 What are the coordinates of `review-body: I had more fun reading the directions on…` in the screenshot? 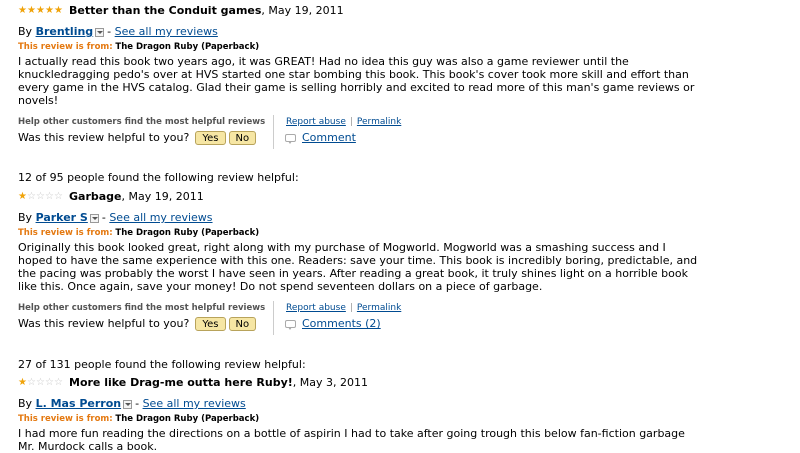 It's located at (351, 440).